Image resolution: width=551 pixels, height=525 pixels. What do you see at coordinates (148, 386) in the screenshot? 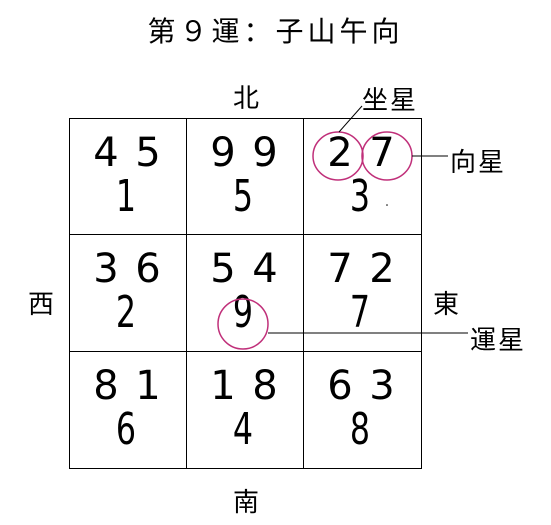
I see `facing-star: 1` at bounding box center [148, 386].